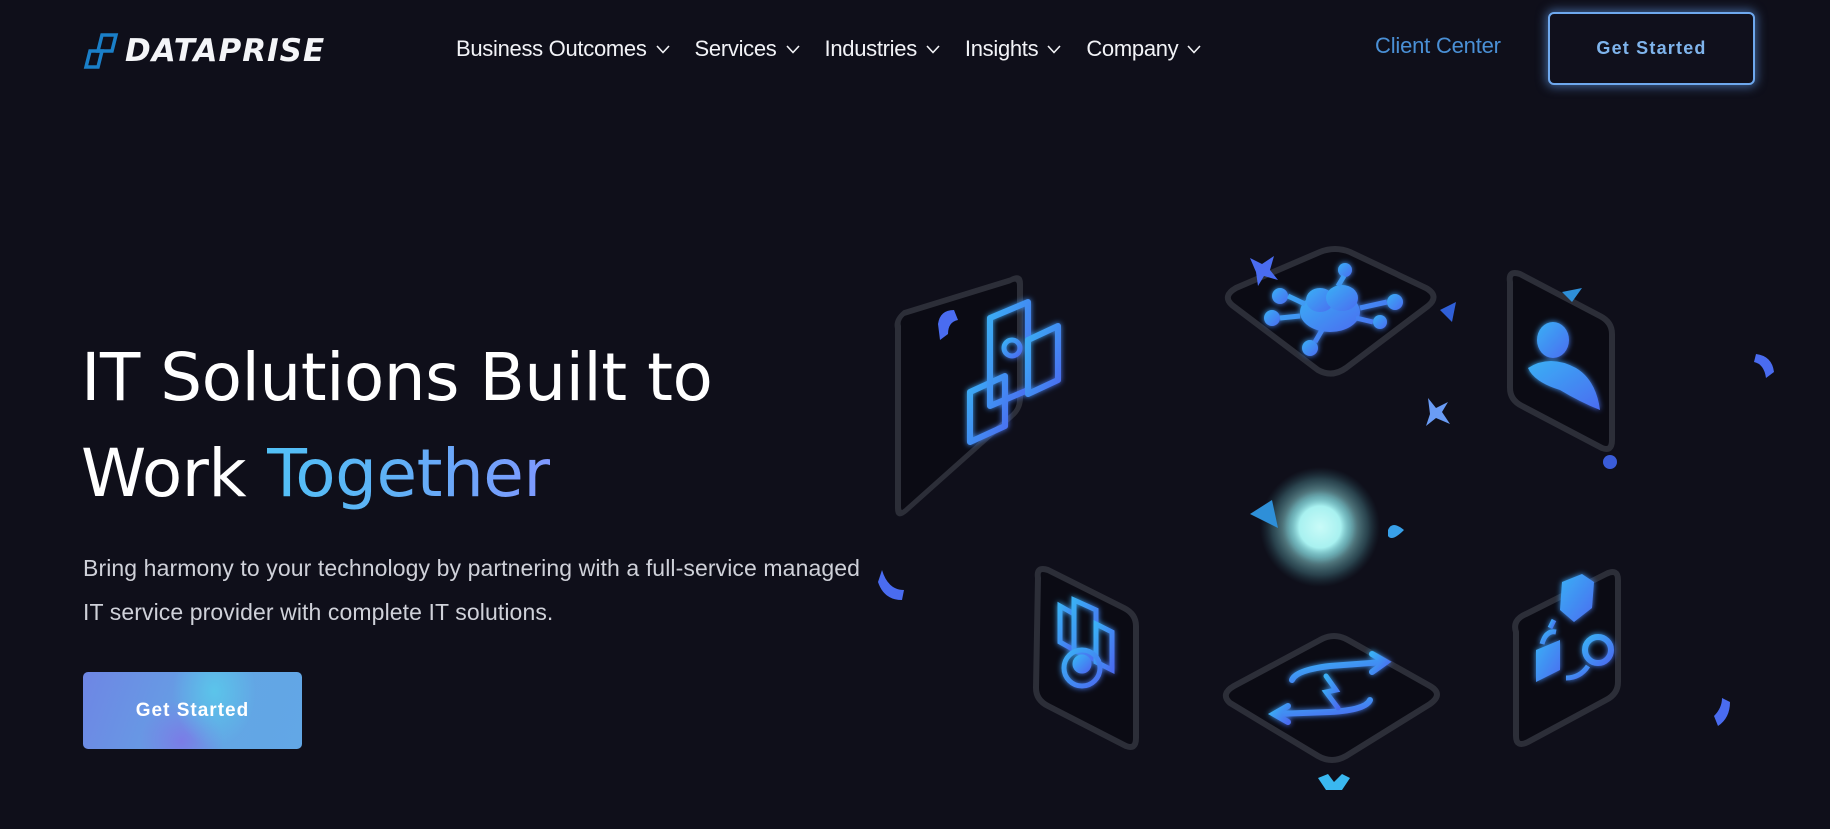  Describe the element at coordinates (551, 48) in the screenshot. I see `nav-label: Business Outcomes` at that location.